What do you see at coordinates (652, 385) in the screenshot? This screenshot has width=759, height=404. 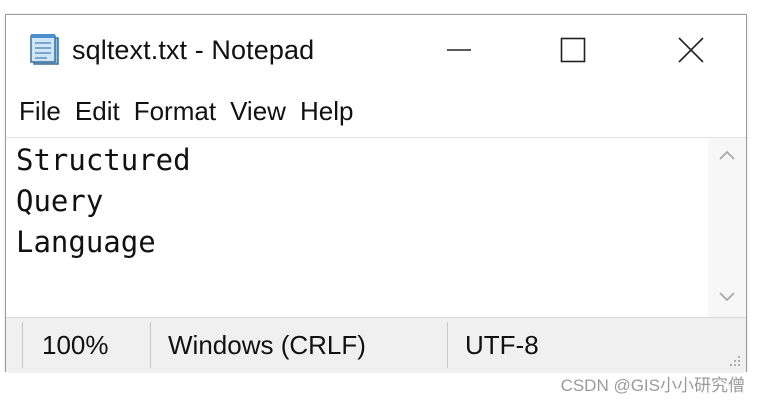 I see `watermark: CSDN @GIS小小研究僧` at bounding box center [652, 385].